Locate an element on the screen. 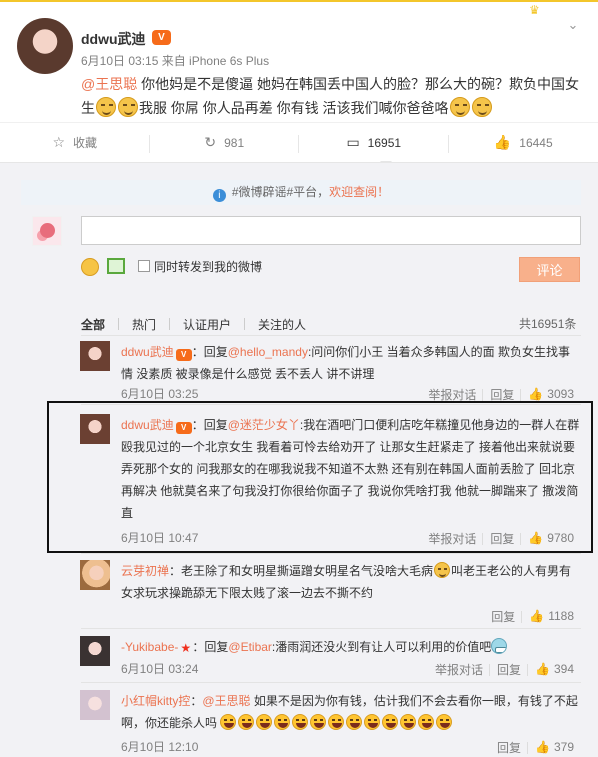 The width and height of the screenshot is (598, 757). comment-like-count: 379 is located at coordinates (563, 747).